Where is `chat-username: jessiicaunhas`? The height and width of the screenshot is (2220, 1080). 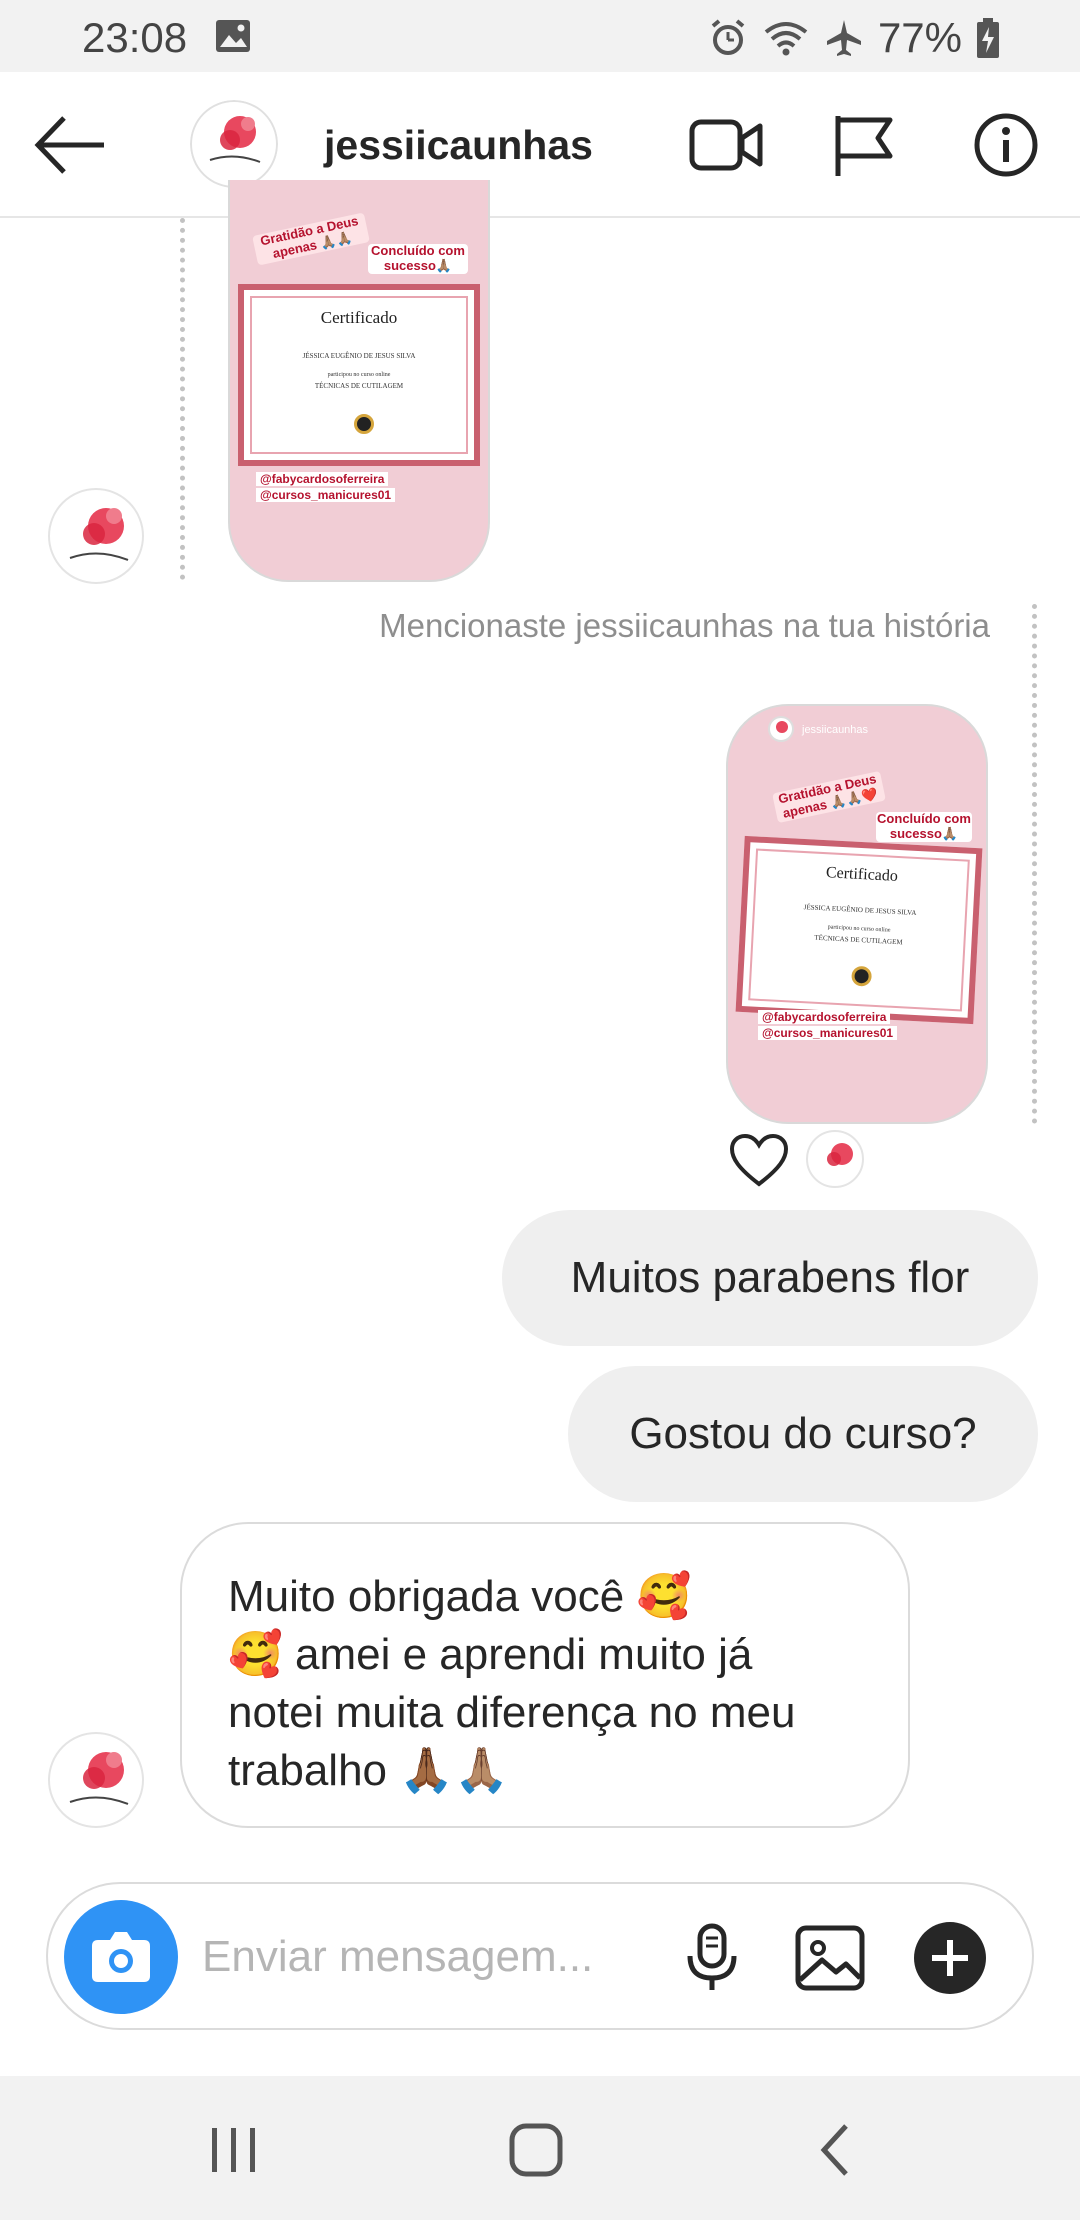 chat-username: jessiicaunhas is located at coordinates (458, 145).